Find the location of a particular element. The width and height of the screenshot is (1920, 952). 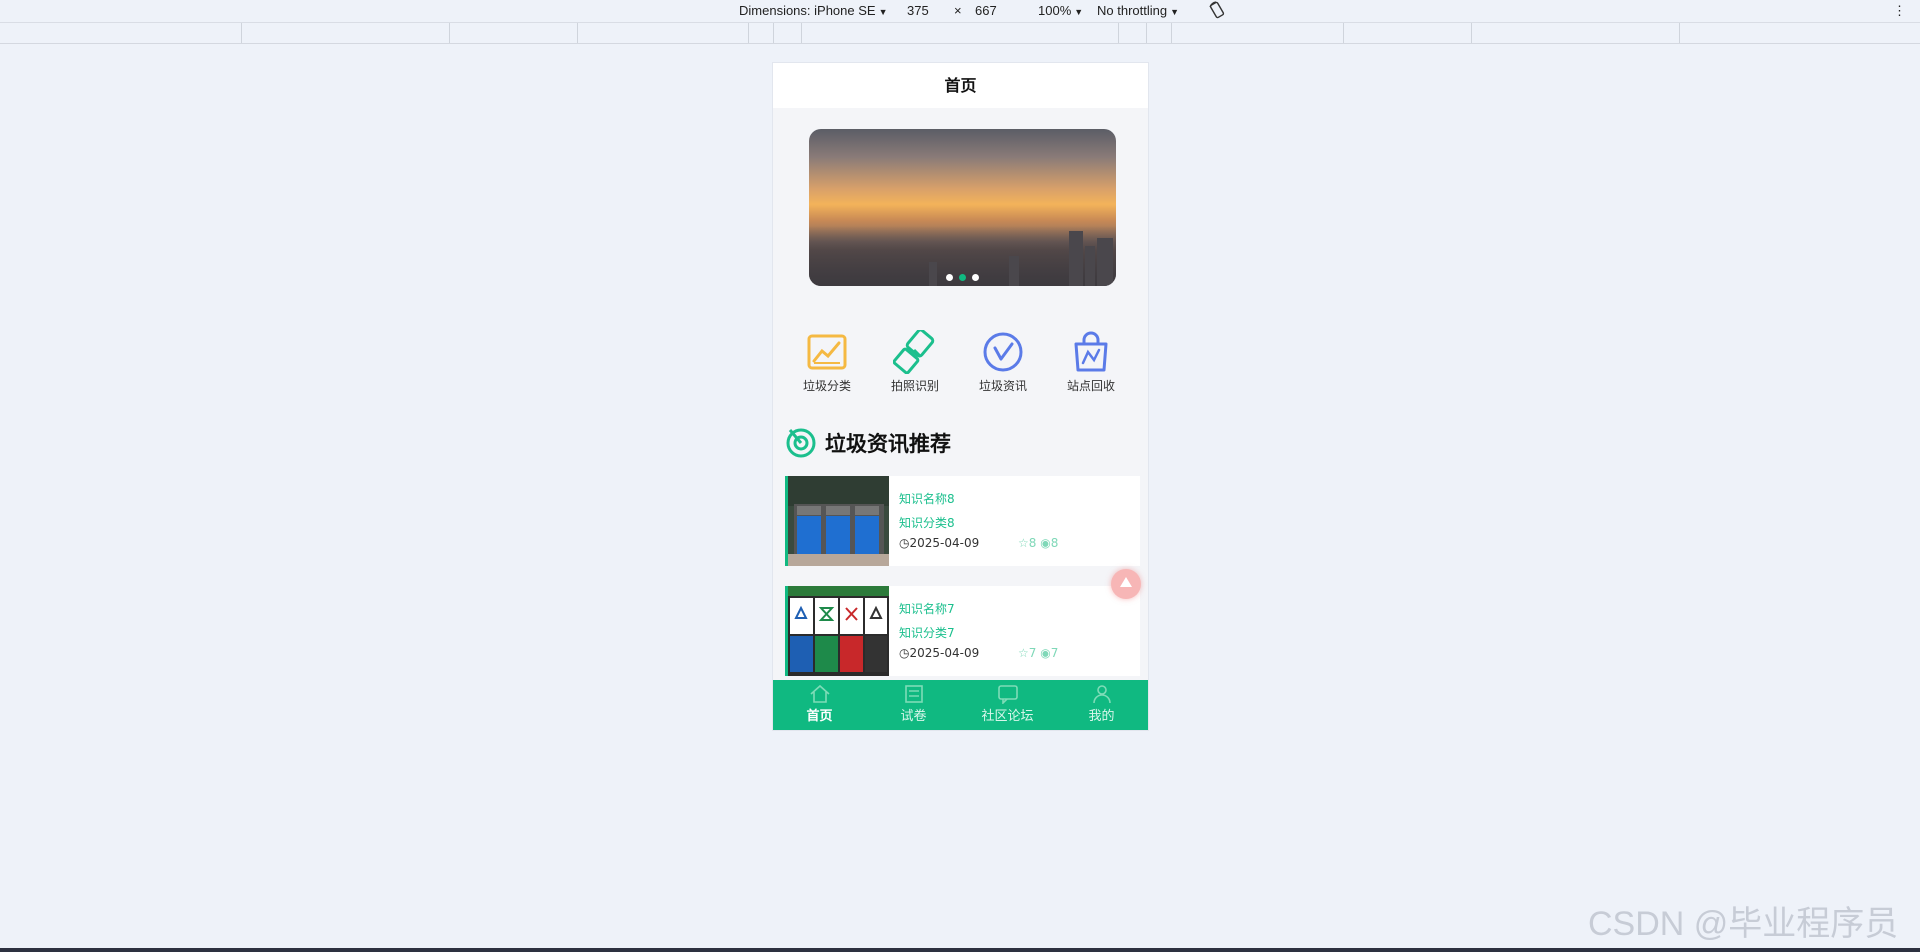

carousel-dots is located at coordinates (962, 277).